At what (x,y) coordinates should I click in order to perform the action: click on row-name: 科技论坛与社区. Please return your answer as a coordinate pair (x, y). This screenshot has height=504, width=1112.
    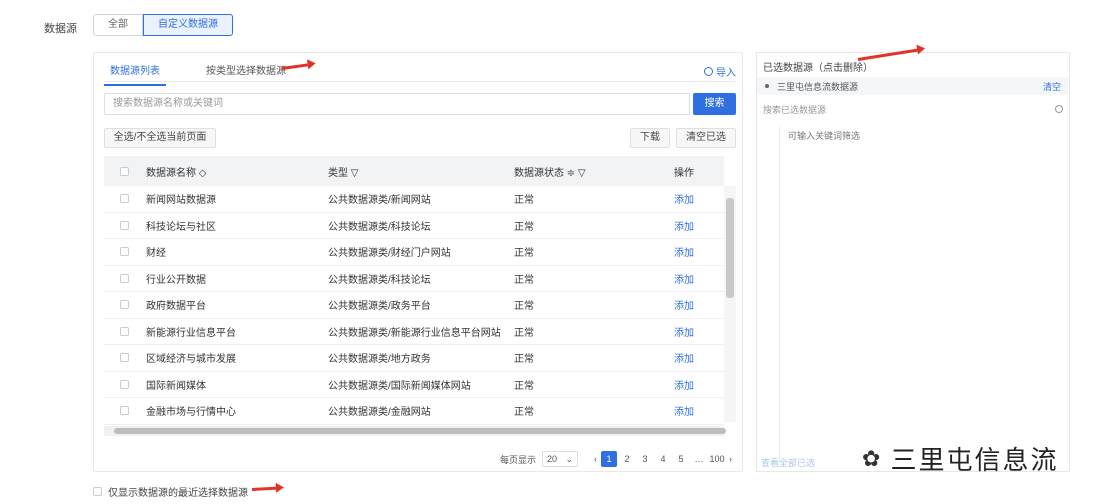
    Looking at the image, I should click on (181, 227).